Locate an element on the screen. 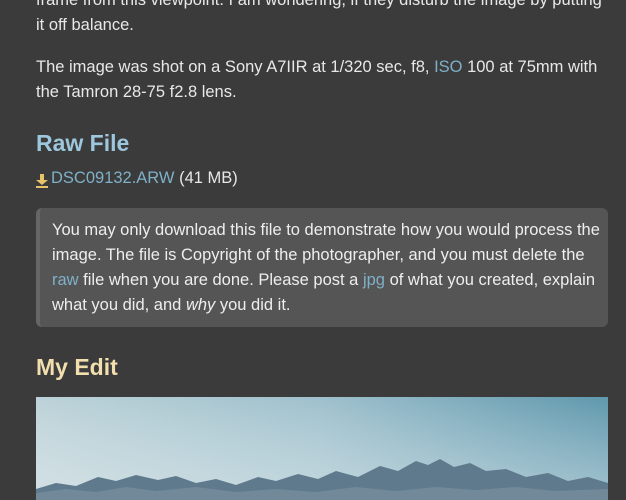 The image size is (626, 500). my-edit-heading: My Edit is located at coordinates (77, 367).